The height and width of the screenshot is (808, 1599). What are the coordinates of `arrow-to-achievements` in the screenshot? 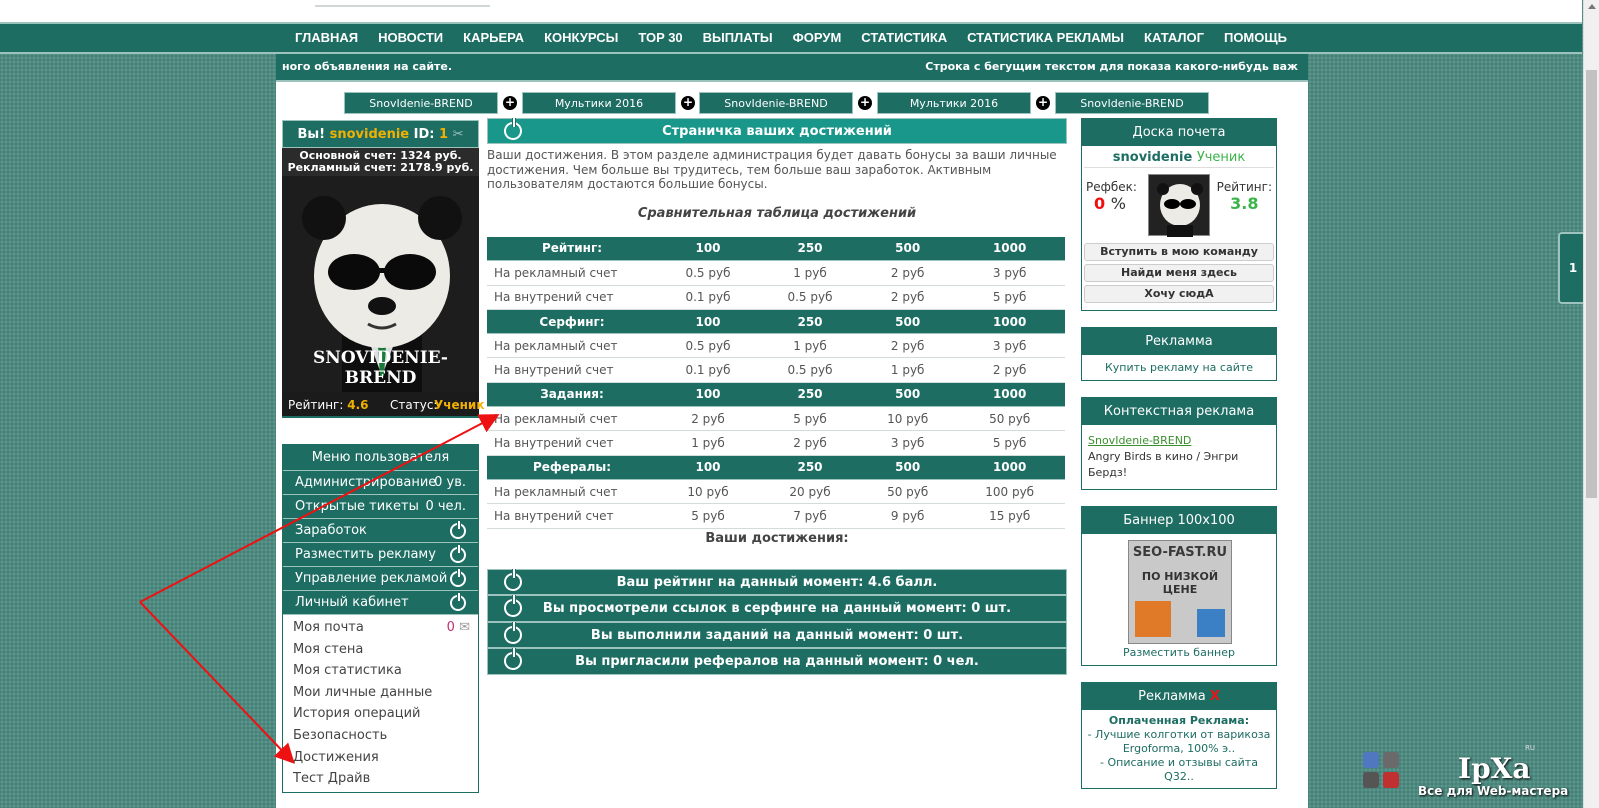 It's located at (217, 682).